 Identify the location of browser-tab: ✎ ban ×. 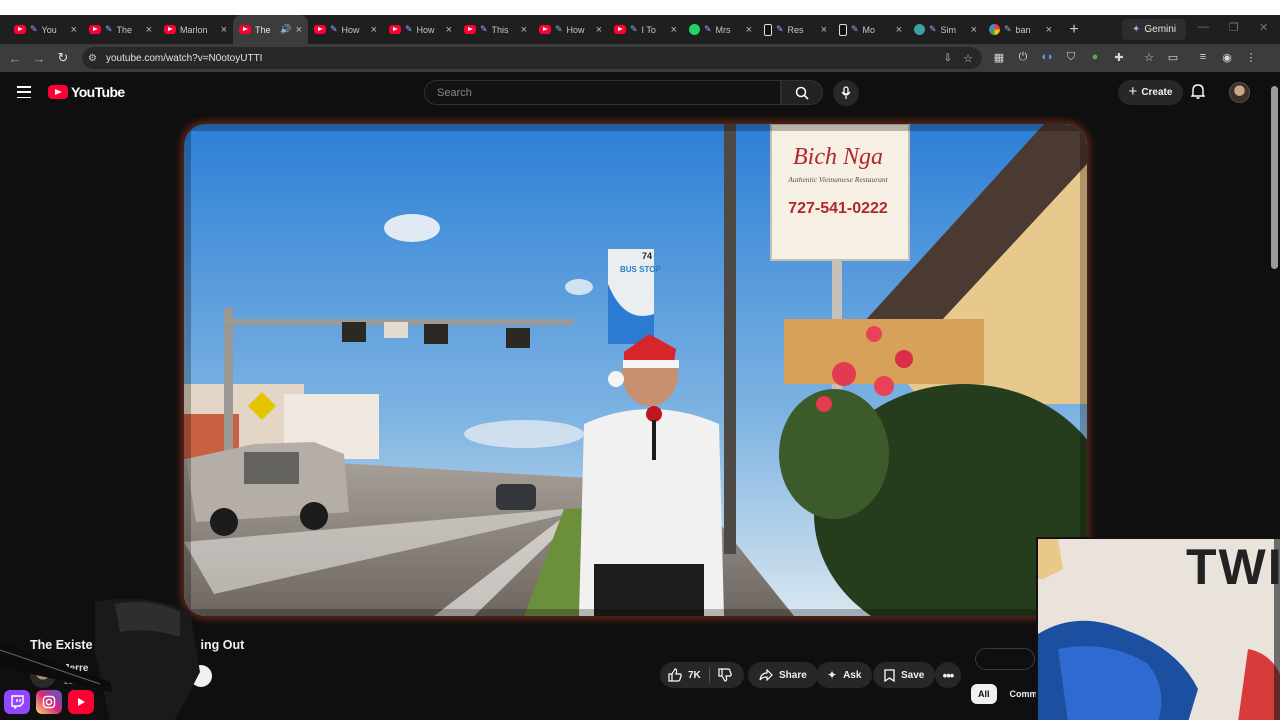
(1020, 29).